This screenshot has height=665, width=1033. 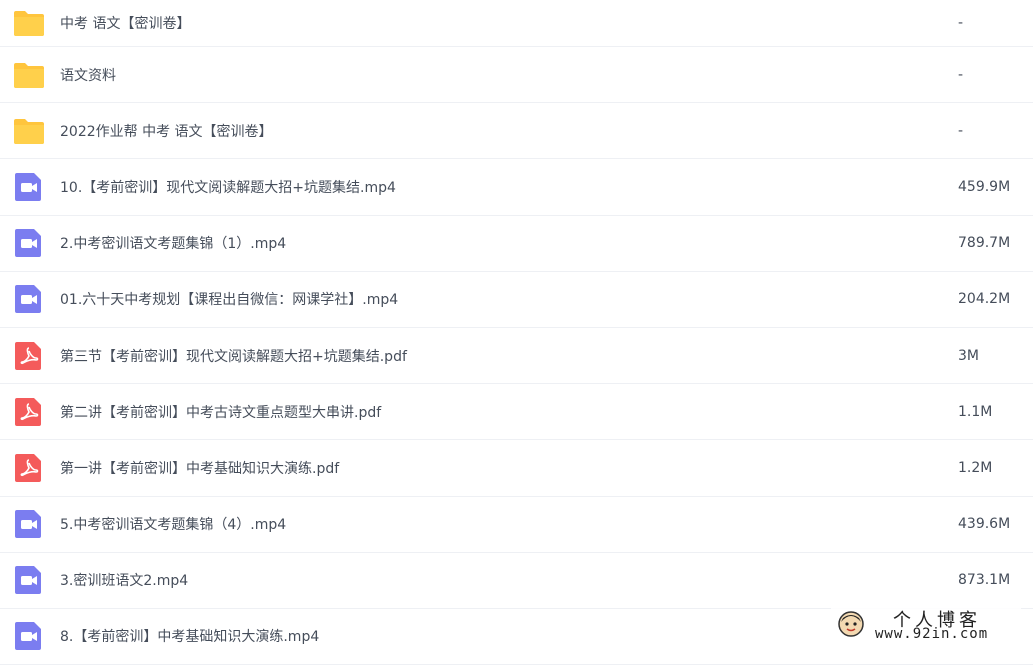 I want to click on file-name: 3.密训班语文2.mp4, so click(x=124, y=580).